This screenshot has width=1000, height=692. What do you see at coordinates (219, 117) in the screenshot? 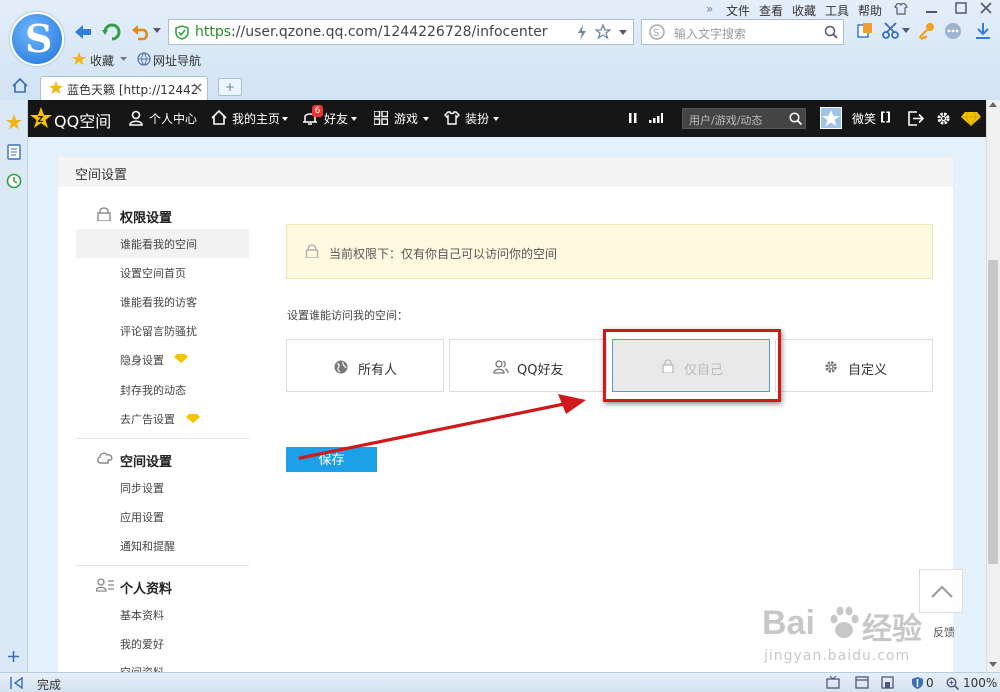
I see `home-page-icon` at bounding box center [219, 117].